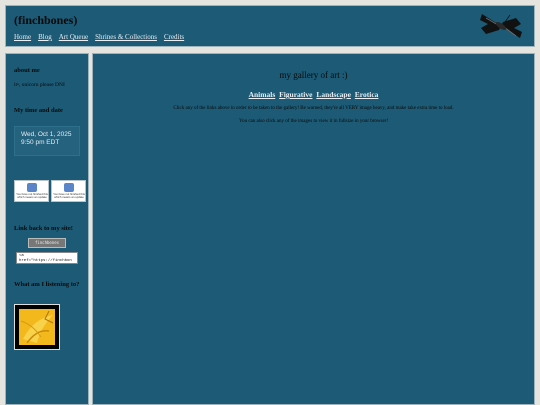 The height and width of the screenshot is (405, 540). Describe the element at coordinates (39, 85) in the screenshot. I see `about-text: it•, unicorn please DNI` at that location.